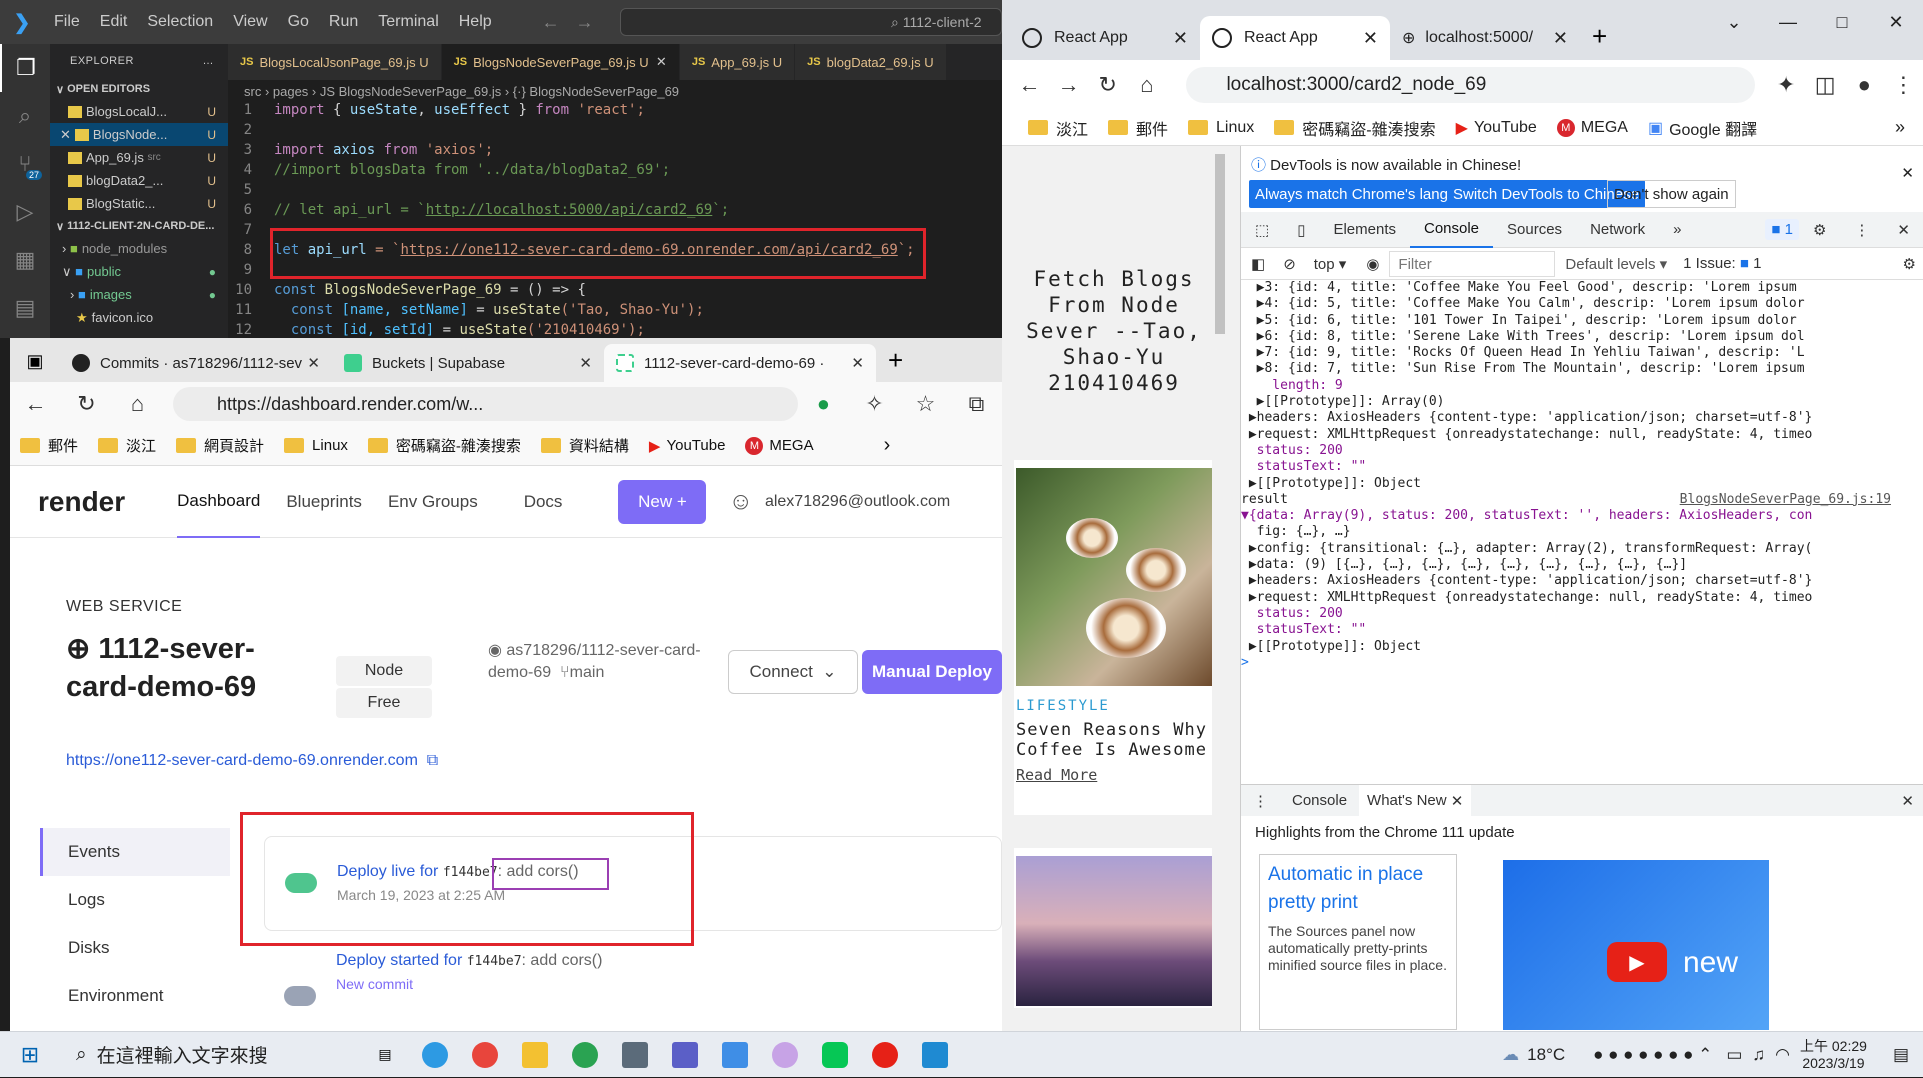 The width and height of the screenshot is (1923, 1078). Describe the element at coordinates (779, 445) in the screenshot. I see `bookmark: M MEGA` at that location.